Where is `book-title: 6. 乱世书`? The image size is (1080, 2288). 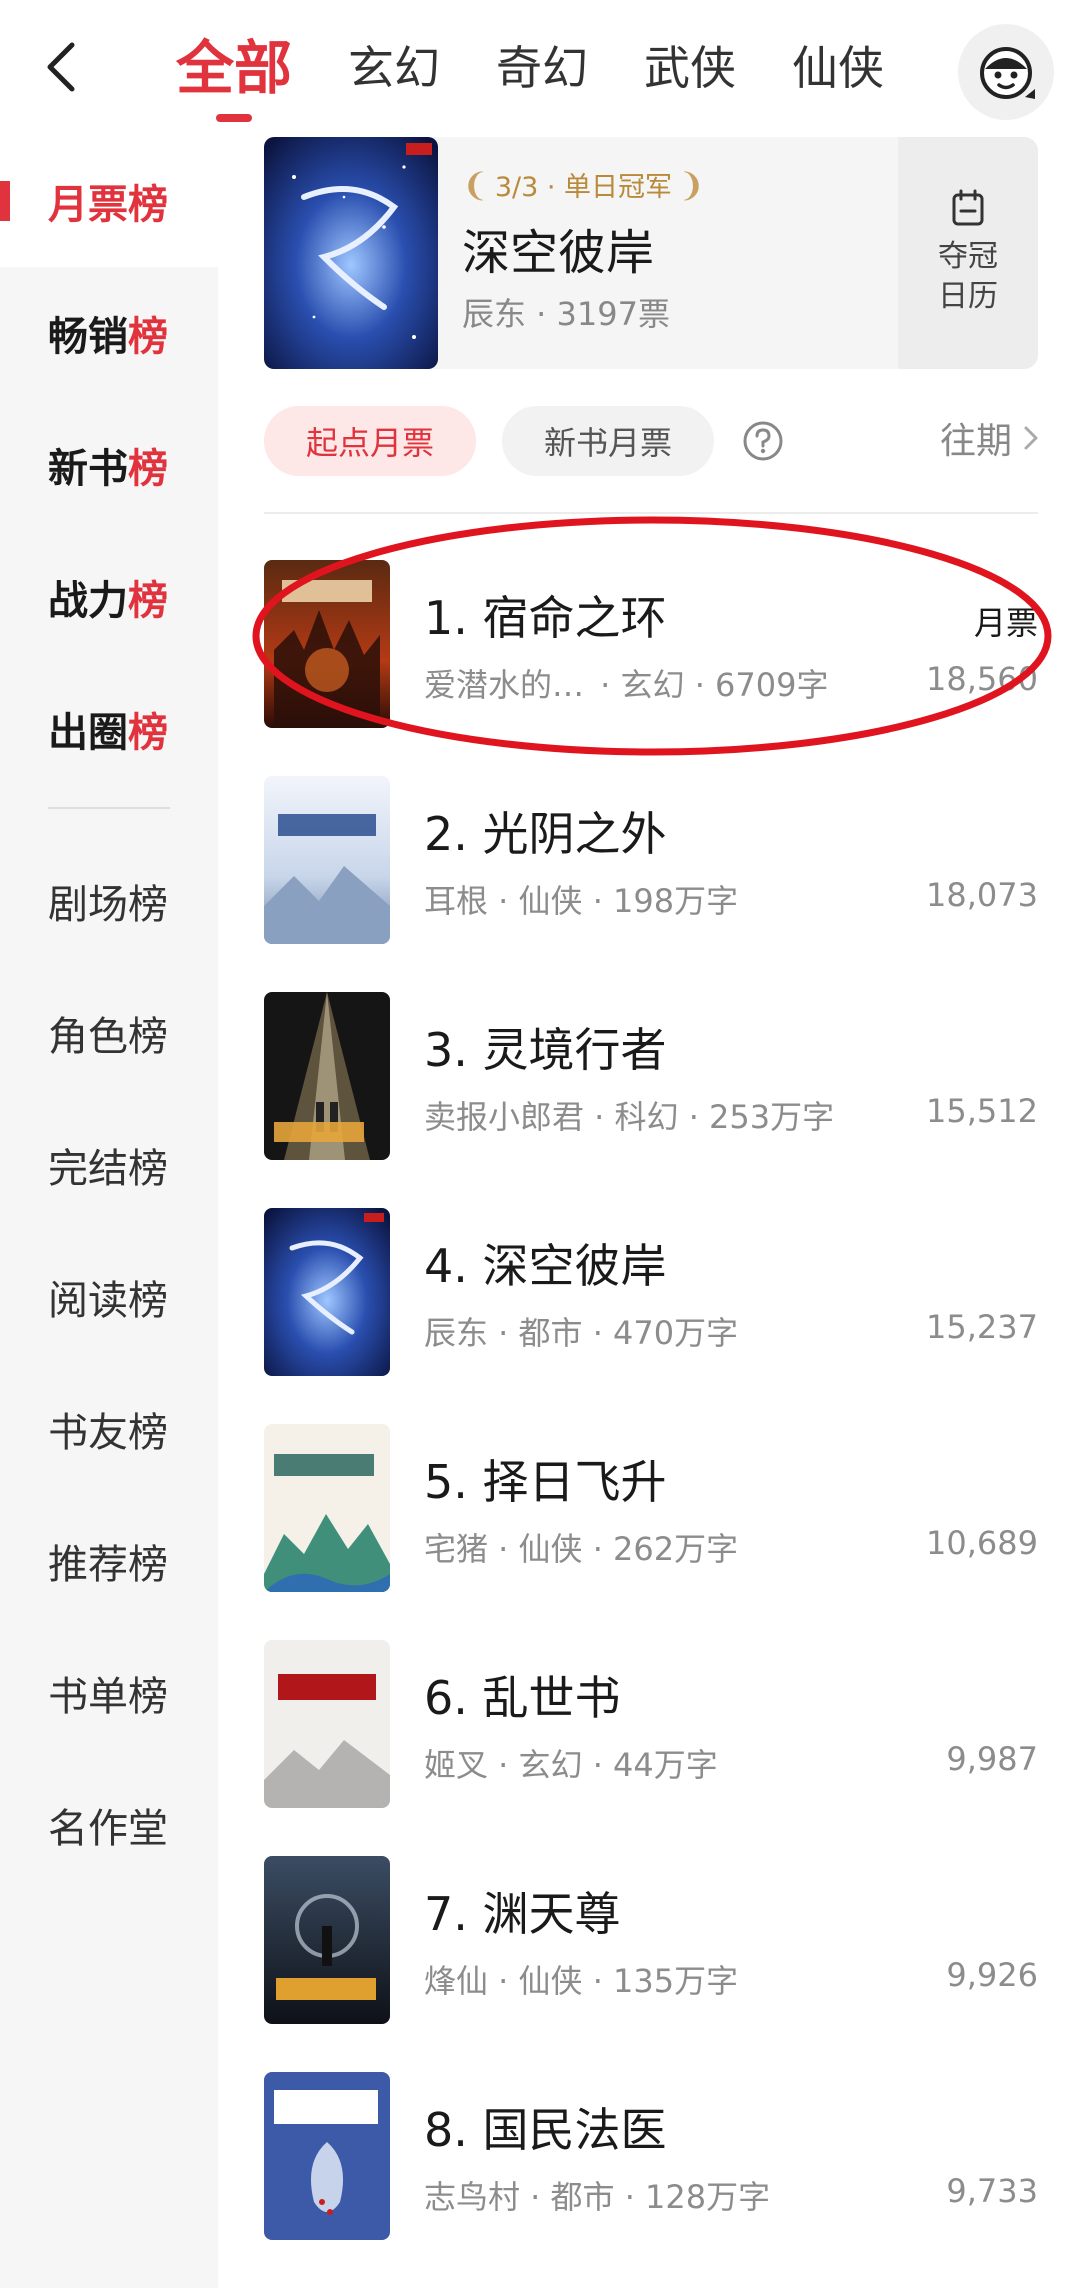
book-title: 6. 乱世书 is located at coordinates (522, 1698).